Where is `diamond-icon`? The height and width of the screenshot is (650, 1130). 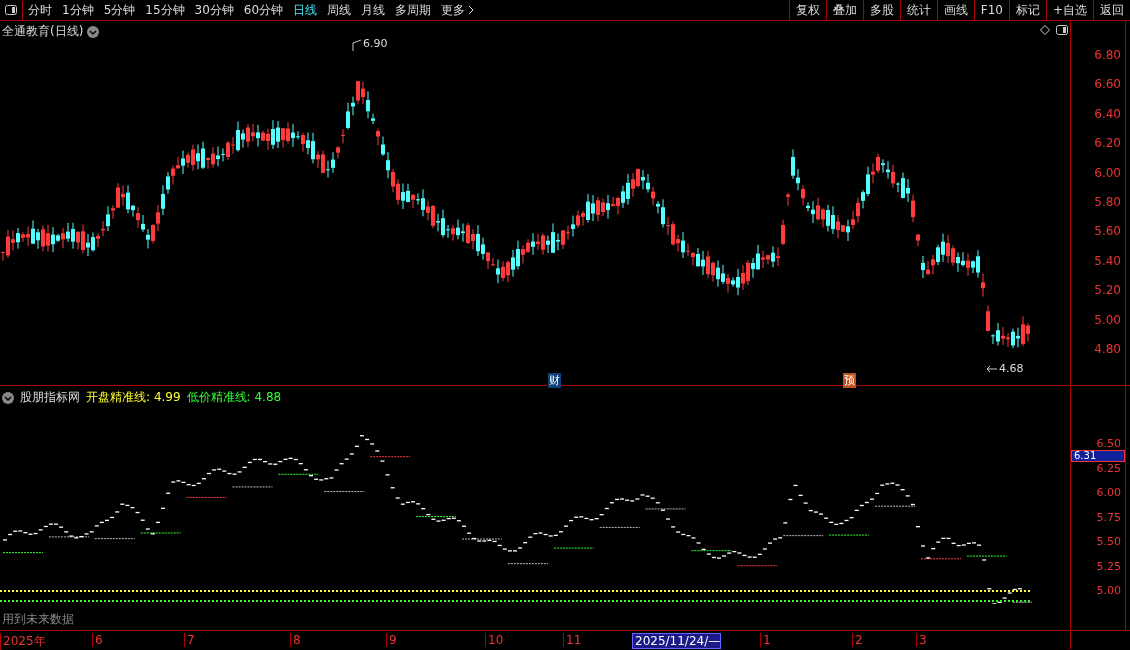 diamond-icon is located at coordinates (1045, 30).